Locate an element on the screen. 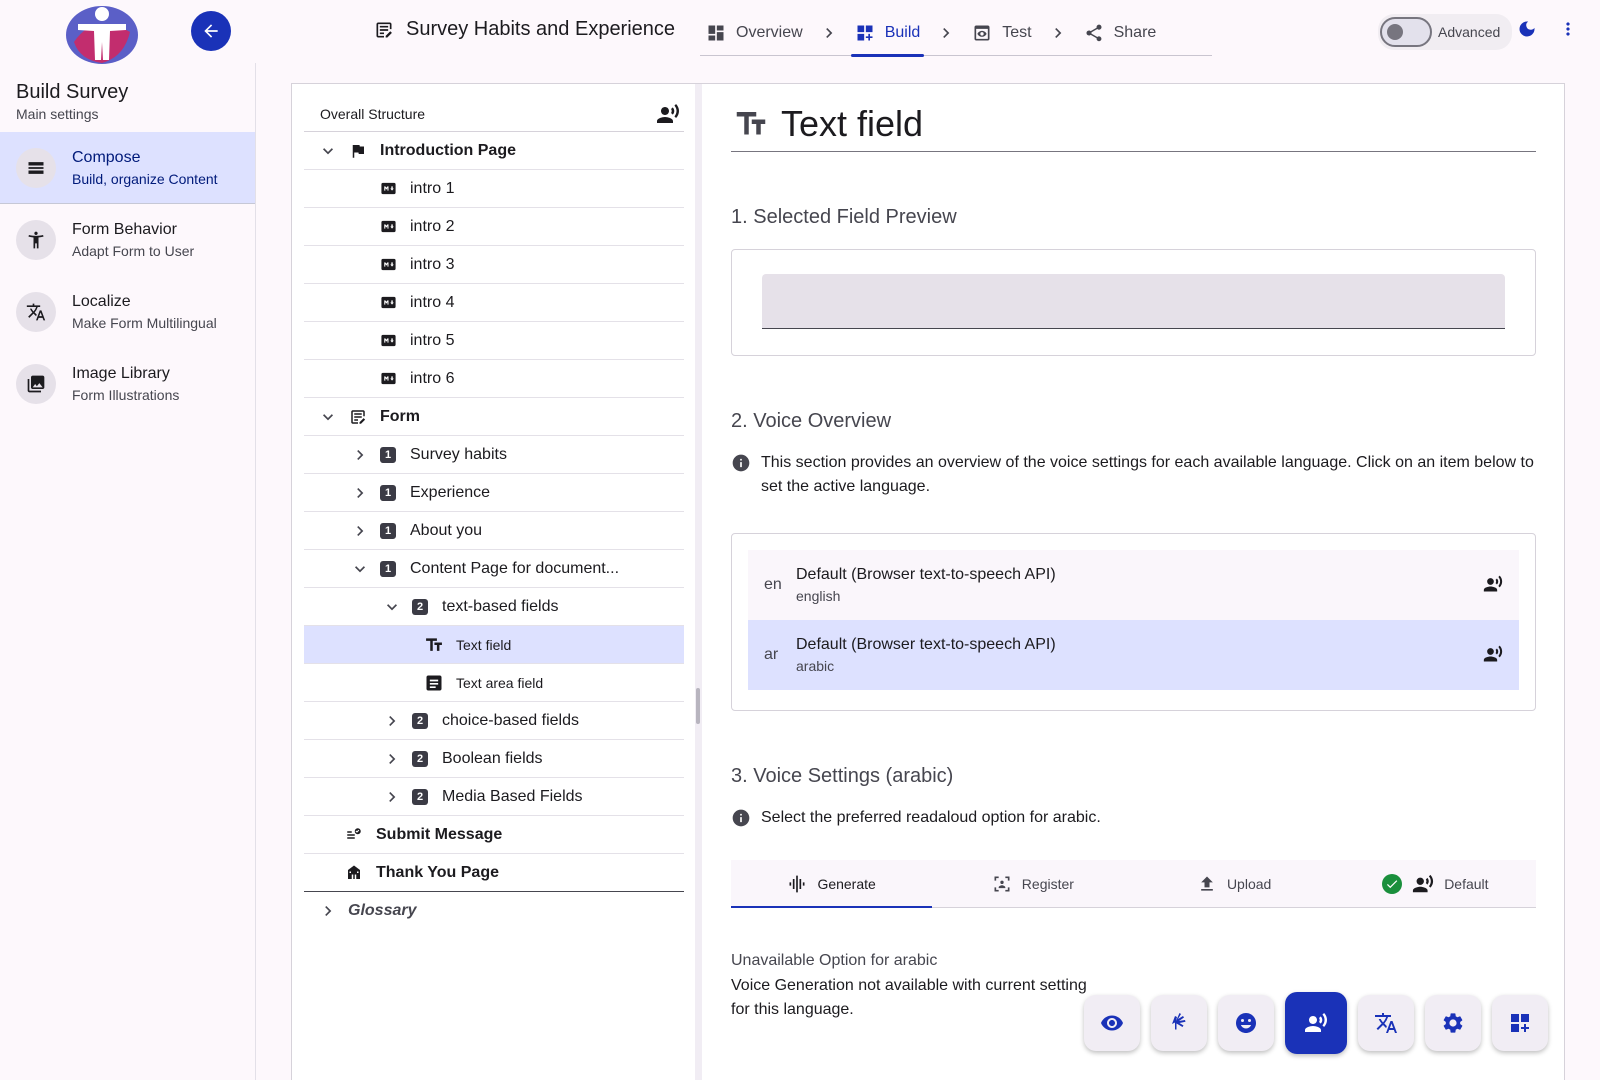 The image size is (1600, 1080). sidebar-item-label: Form Behavior is located at coordinates (124, 229).